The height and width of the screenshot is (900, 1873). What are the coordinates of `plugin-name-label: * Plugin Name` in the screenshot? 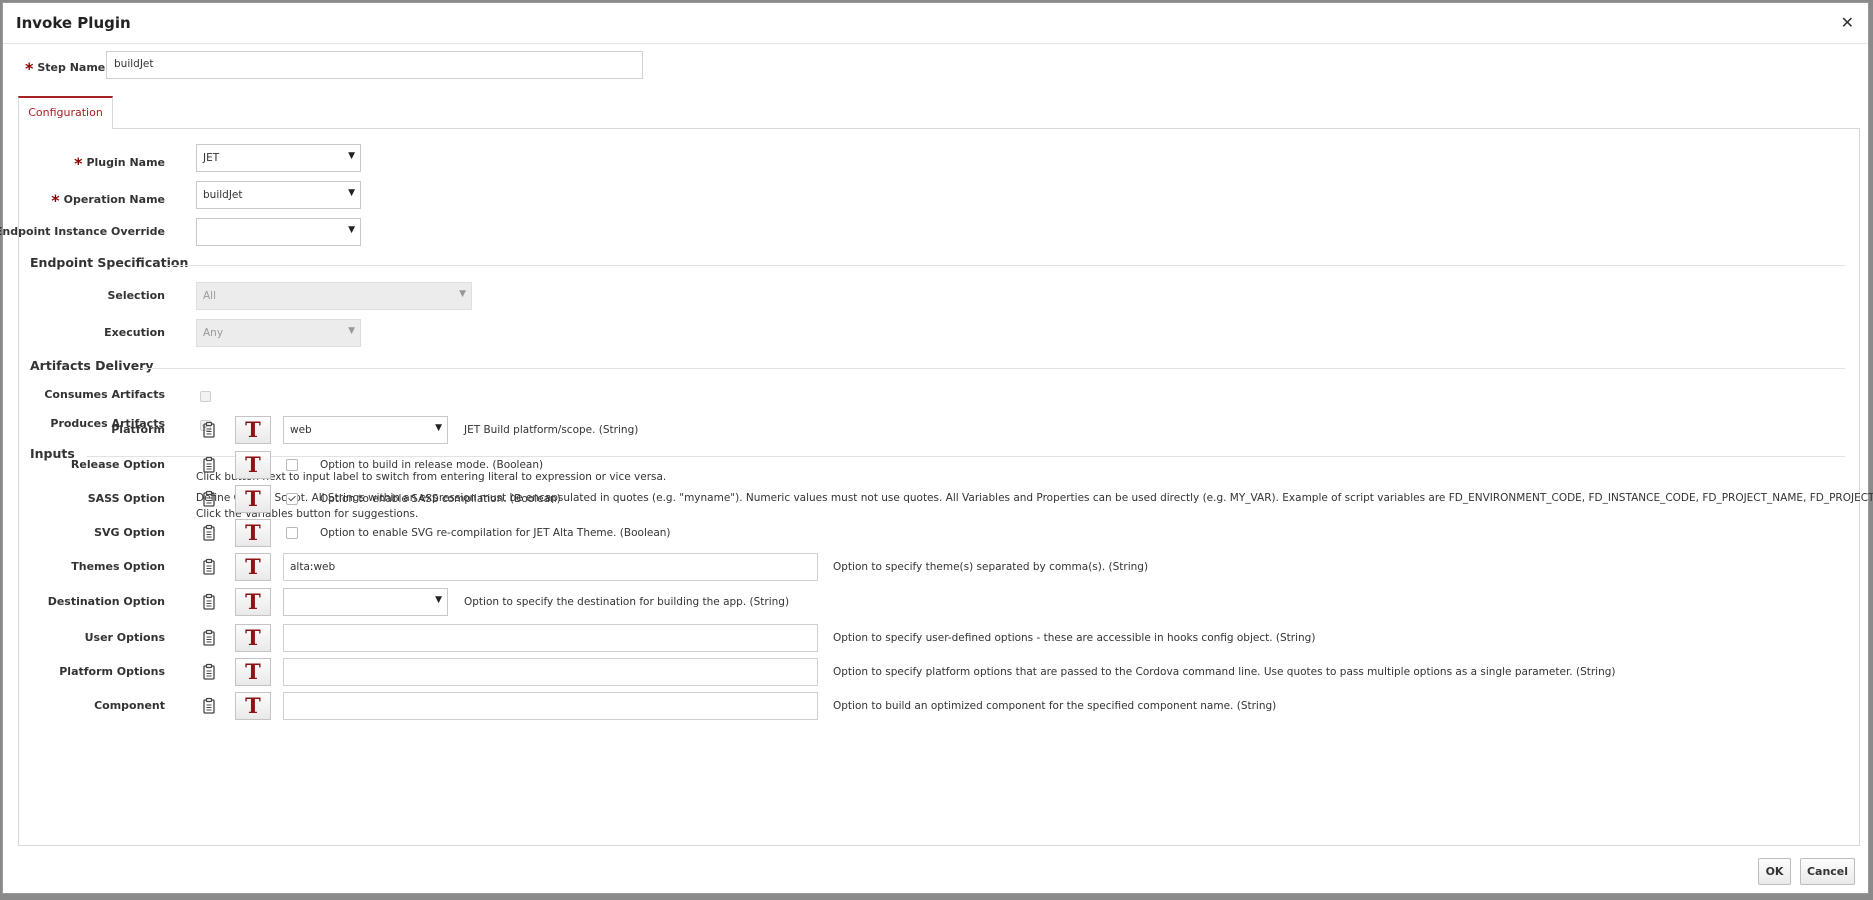 It's located at (119, 162).